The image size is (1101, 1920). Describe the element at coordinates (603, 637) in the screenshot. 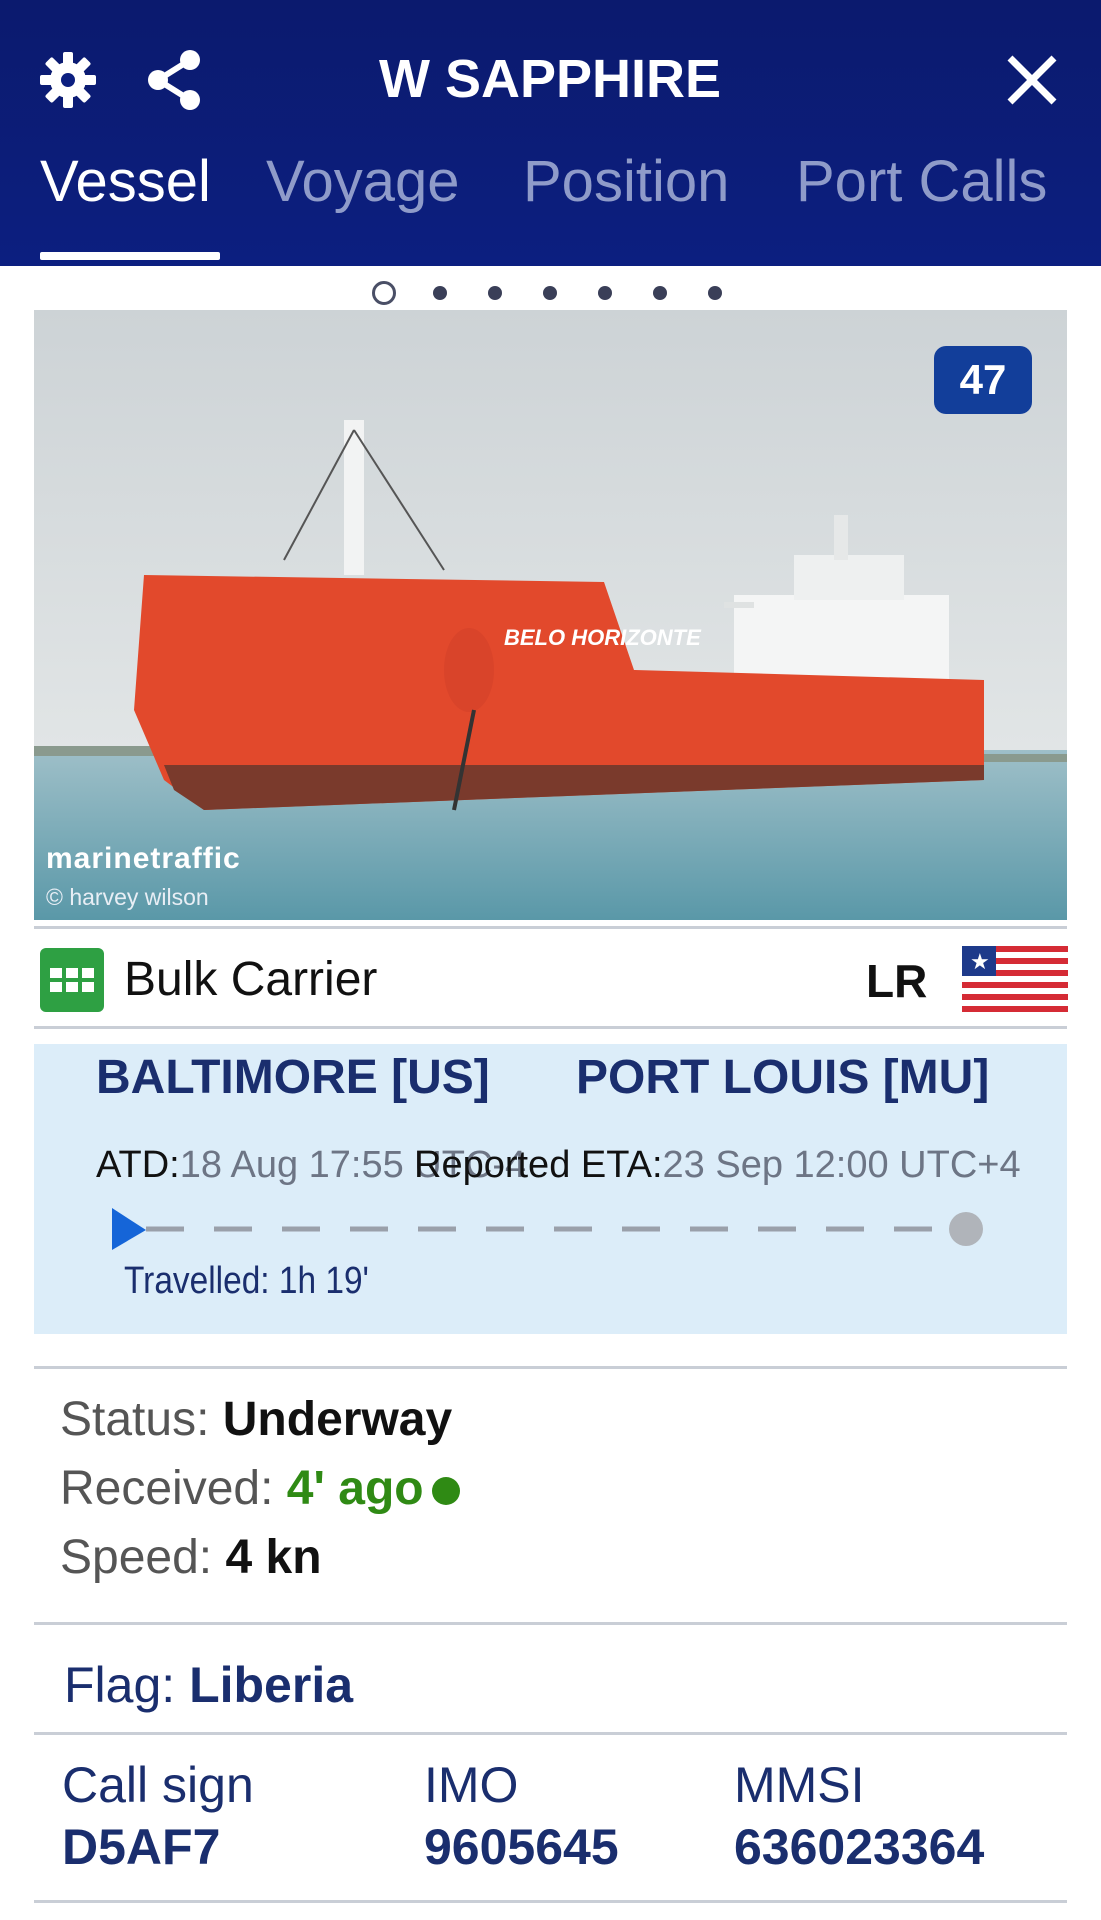

I see `ship-name-on-hull: BELO HORIZONTE` at that location.